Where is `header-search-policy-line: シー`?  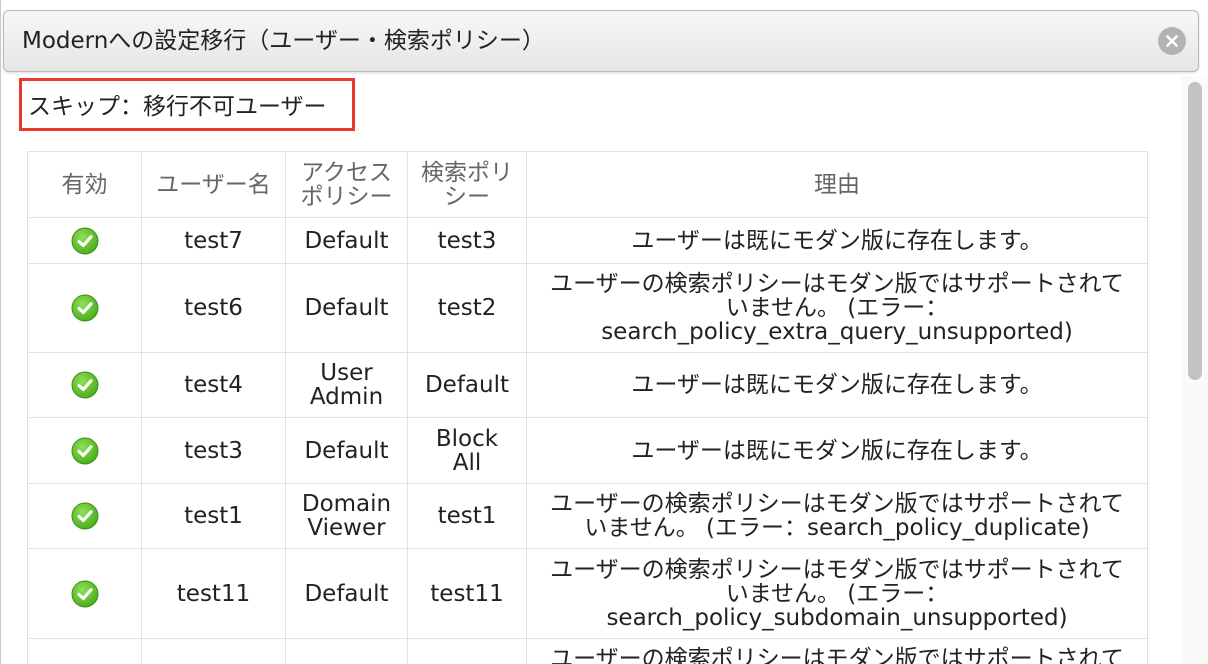
header-search-policy-line: シー is located at coordinates (467, 196).